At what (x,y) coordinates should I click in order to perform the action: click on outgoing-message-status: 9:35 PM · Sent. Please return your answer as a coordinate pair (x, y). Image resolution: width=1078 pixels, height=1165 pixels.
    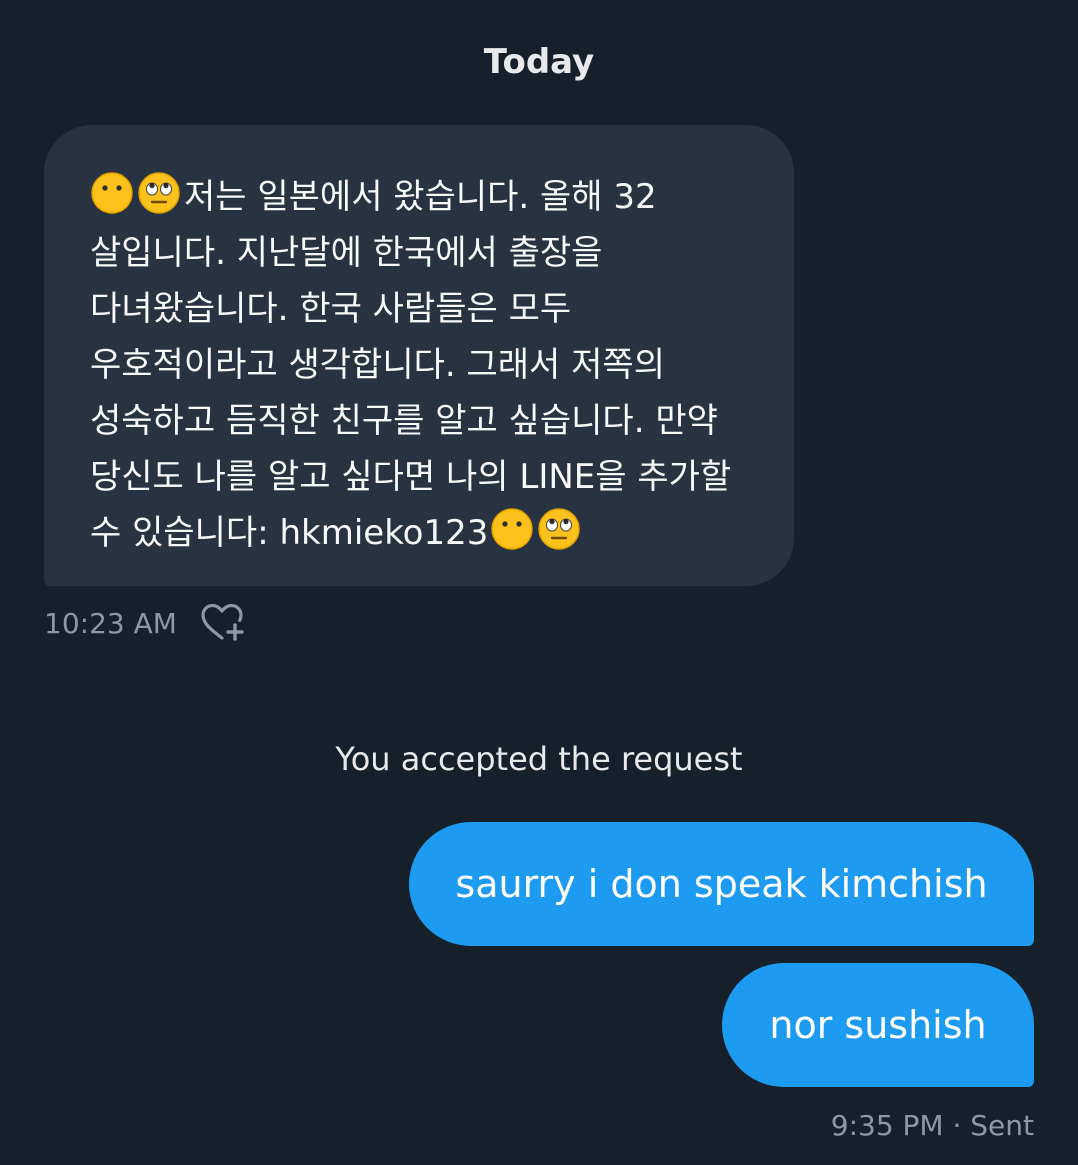
    Looking at the image, I should click on (932, 1125).